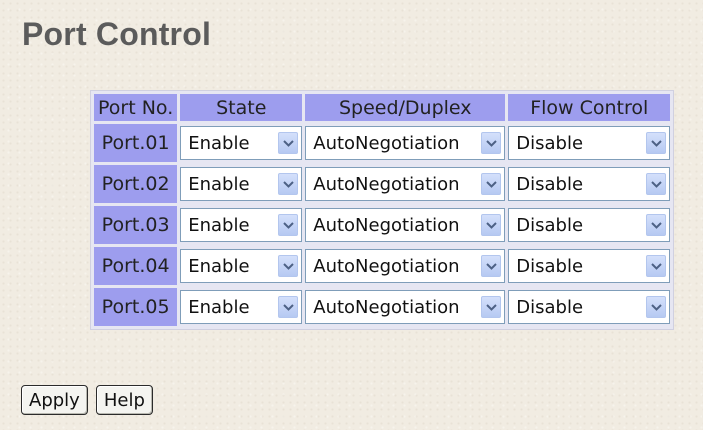  Describe the element at coordinates (405, 107) in the screenshot. I see `speed-duplex-header: Speed/Duplex` at that location.